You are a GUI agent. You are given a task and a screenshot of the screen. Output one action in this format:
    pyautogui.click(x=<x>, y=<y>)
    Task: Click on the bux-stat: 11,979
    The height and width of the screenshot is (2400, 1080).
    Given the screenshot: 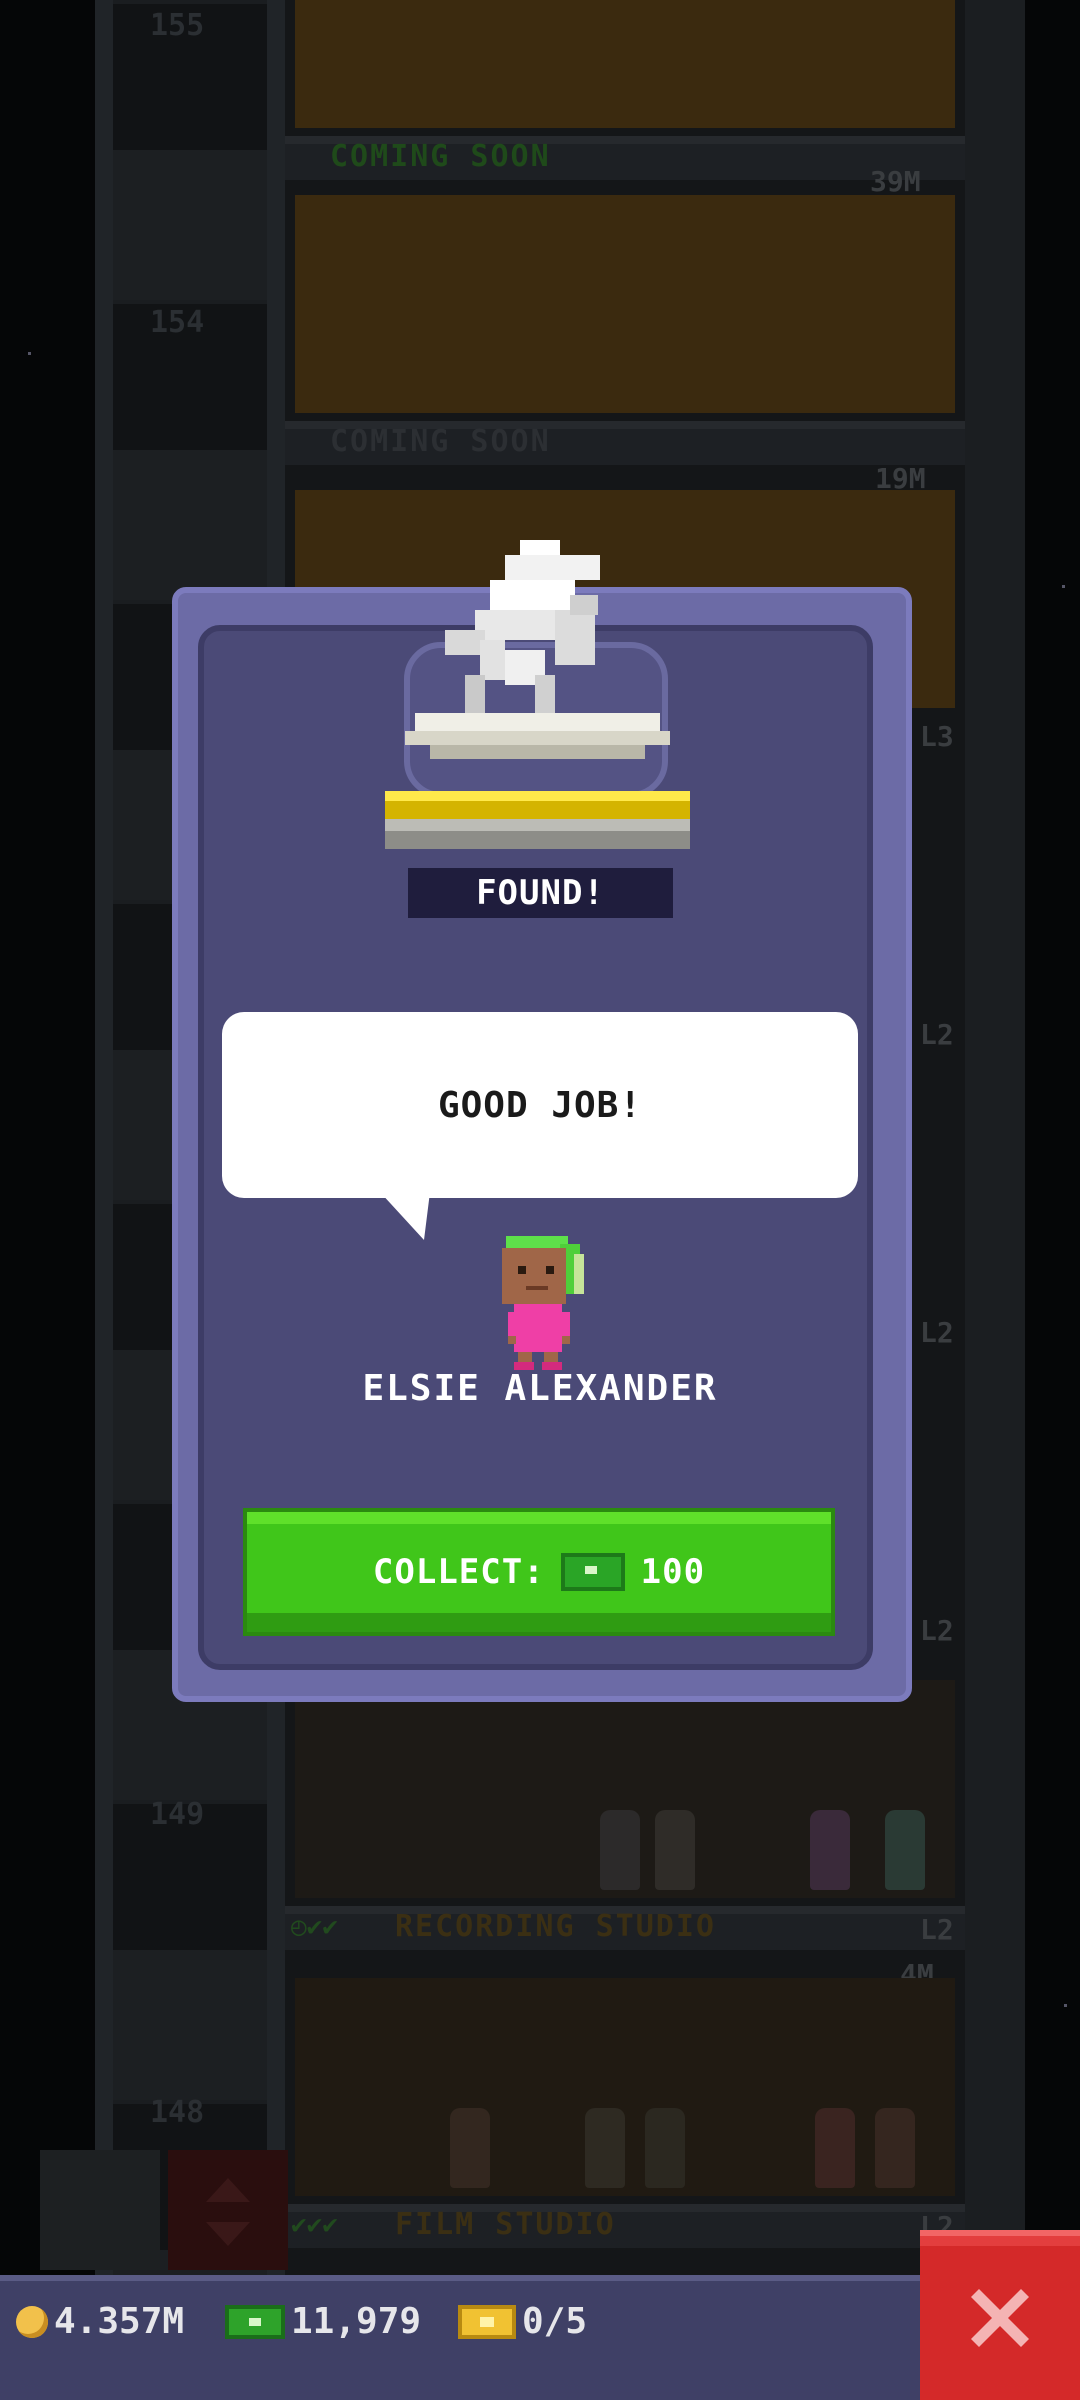 What is the action you would take?
    pyautogui.click(x=323, y=2321)
    